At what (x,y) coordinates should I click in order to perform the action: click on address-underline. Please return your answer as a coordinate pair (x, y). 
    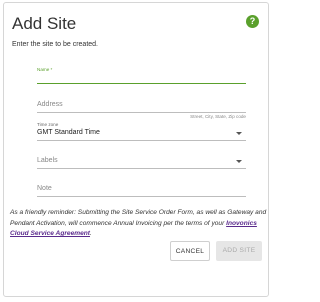
    Looking at the image, I should click on (141, 112).